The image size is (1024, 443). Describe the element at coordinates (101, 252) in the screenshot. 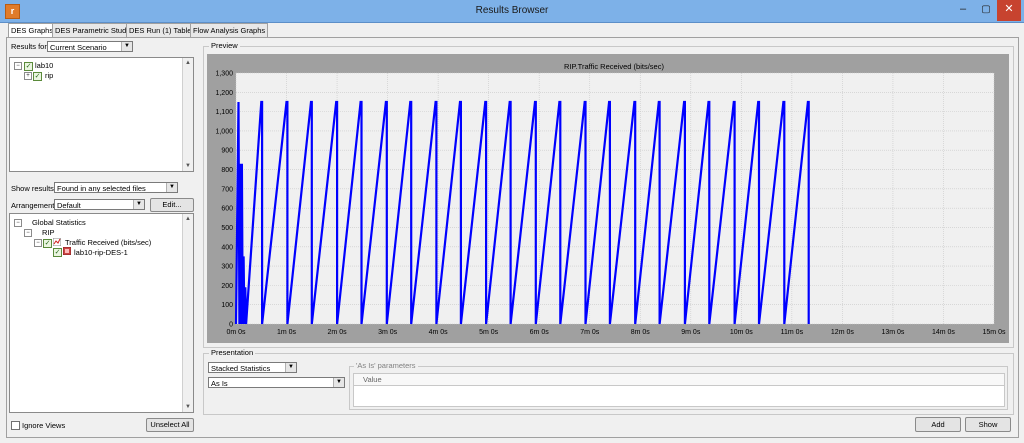

I see `tree-node-run-file: lab10-rip-DES-1` at that location.